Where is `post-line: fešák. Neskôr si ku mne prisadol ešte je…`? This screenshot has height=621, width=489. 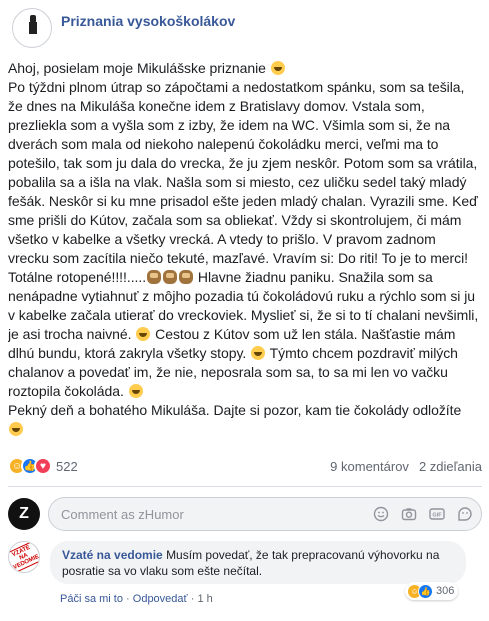
post-line: fešák. Neskôr si ku mne prisadol ešte je… is located at coordinates (243, 201).